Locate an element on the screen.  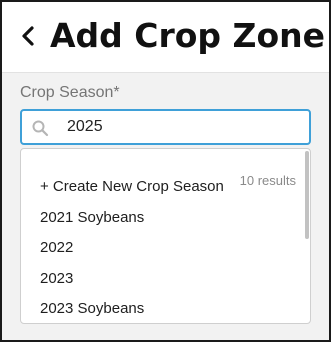
dropdown-option: 2021 Soybeans is located at coordinates (162, 218).